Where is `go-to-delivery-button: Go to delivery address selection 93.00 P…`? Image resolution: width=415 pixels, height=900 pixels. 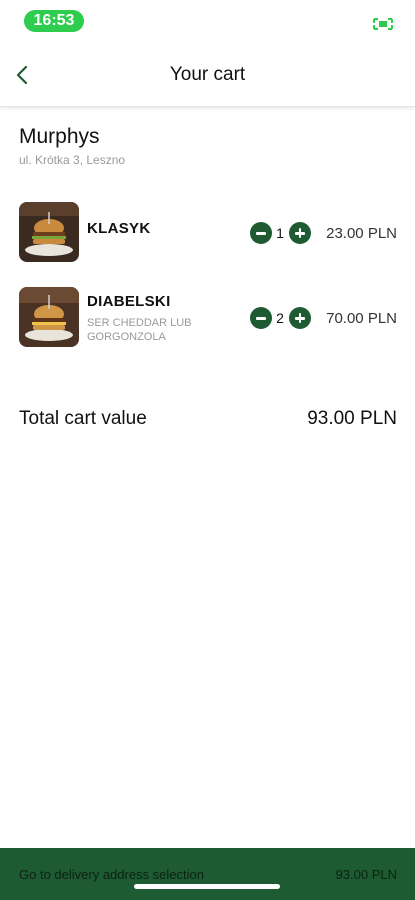
go-to-delivery-button: Go to delivery address selection 93.00 P… is located at coordinates (207, 874).